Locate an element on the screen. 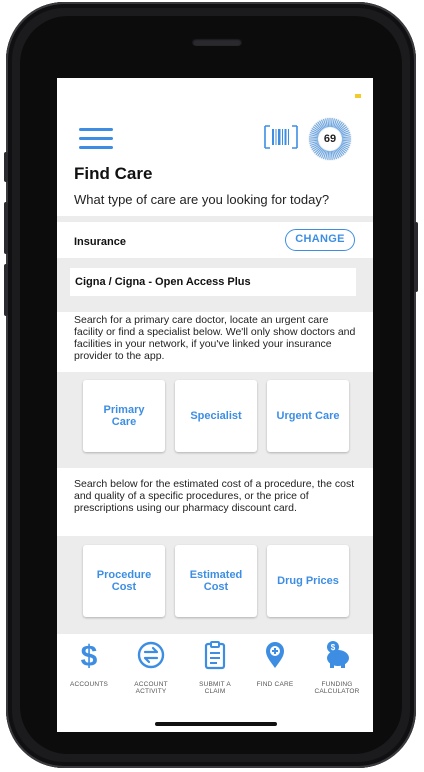 The width and height of the screenshot is (424, 772). health-score-value: 69 is located at coordinates (330, 139).